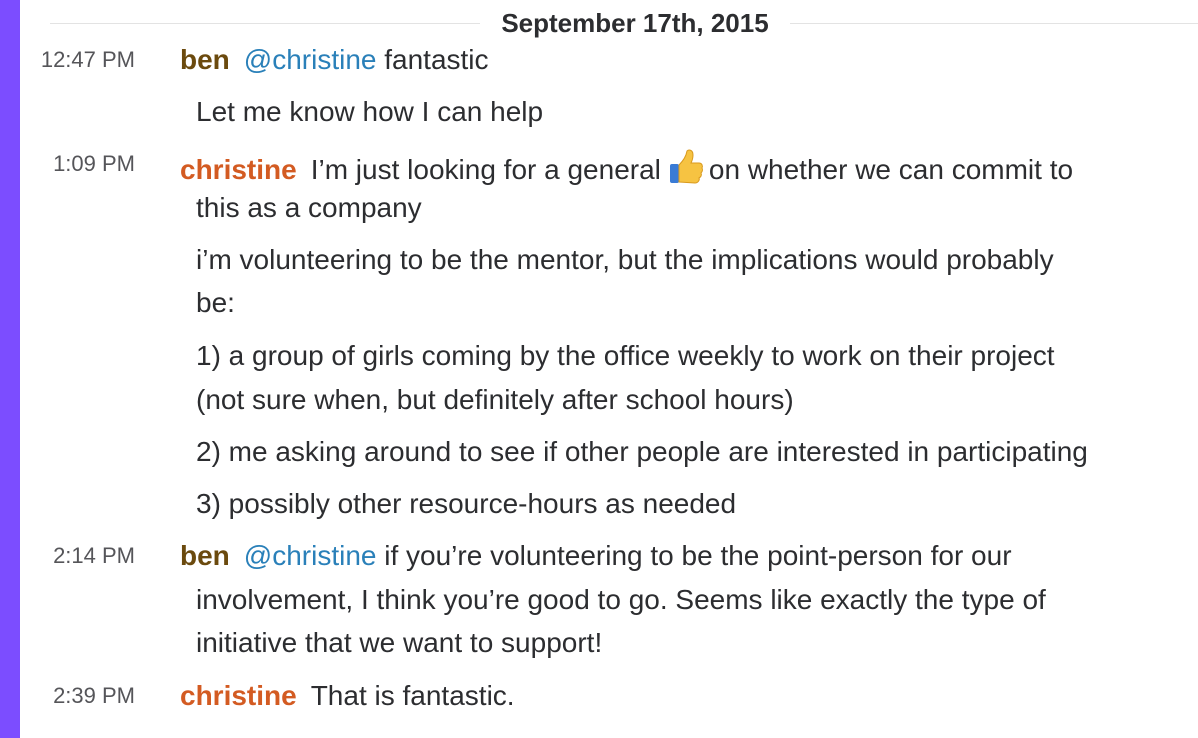 The height and width of the screenshot is (738, 1198). What do you see at coordinates (370, 111) in the screenshot?
I see `message-text: Let me know how I can help` at bounding box center [370, 111].